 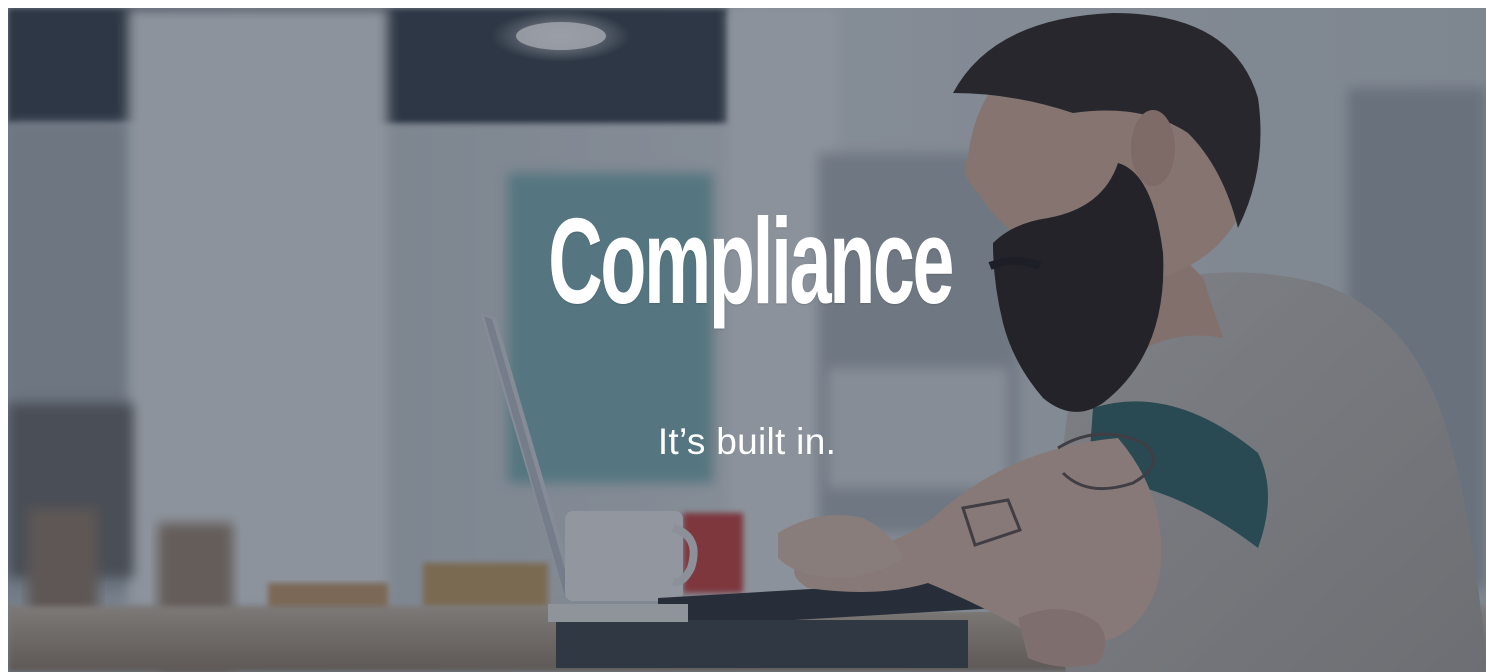 I want to click on hero-tagline: It’s built in., so click(x=747, y=441).